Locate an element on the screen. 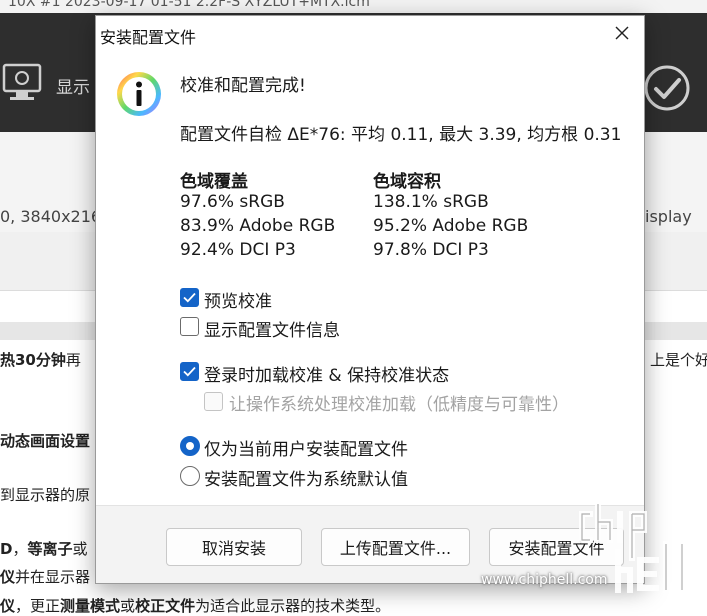  dialog-title: 安装配置文件 is located at coordinates (148, 37).